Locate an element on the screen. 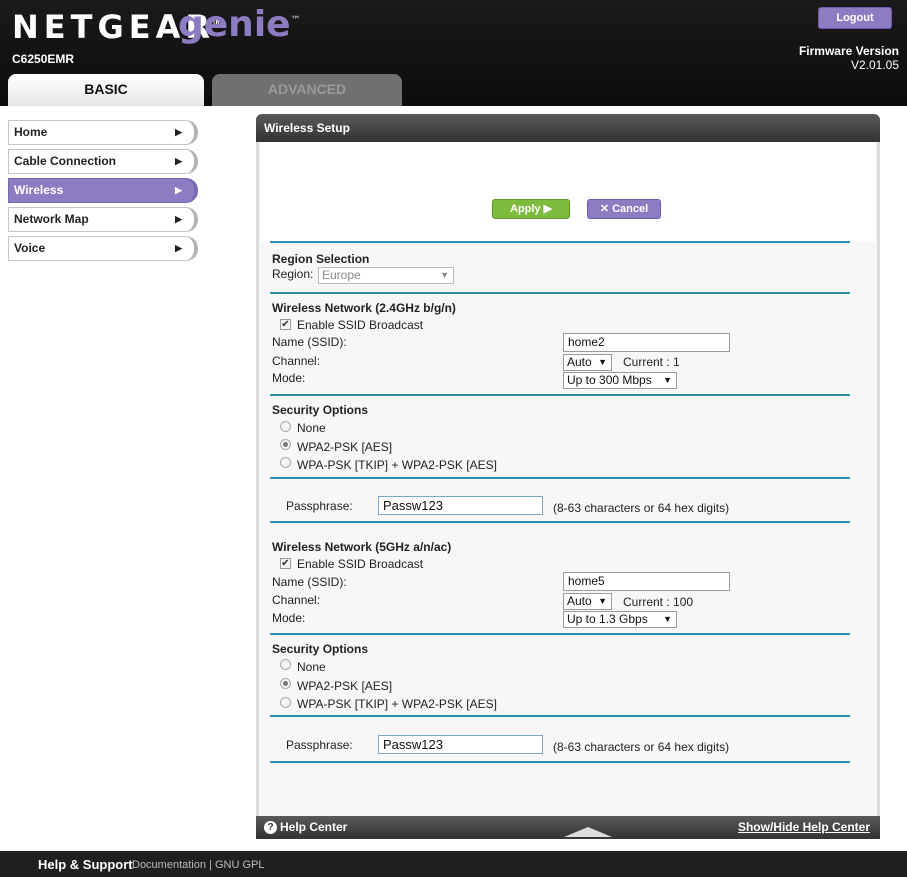 Image resolution: width=907 pixels, height=877 pixels. channel-5-select: Auto ▼ is located at coordinates (587, 601).